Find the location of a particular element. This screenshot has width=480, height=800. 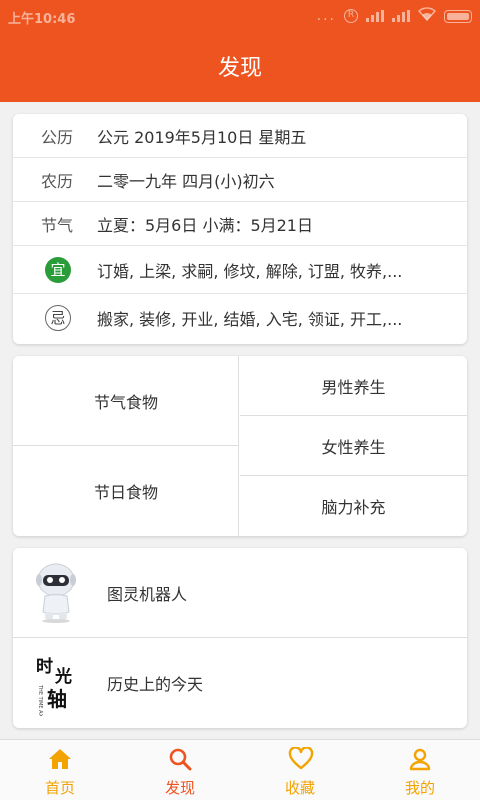

bottom-nav: 首页 发现 收藏 我的 is located at coordinates (240, 769).